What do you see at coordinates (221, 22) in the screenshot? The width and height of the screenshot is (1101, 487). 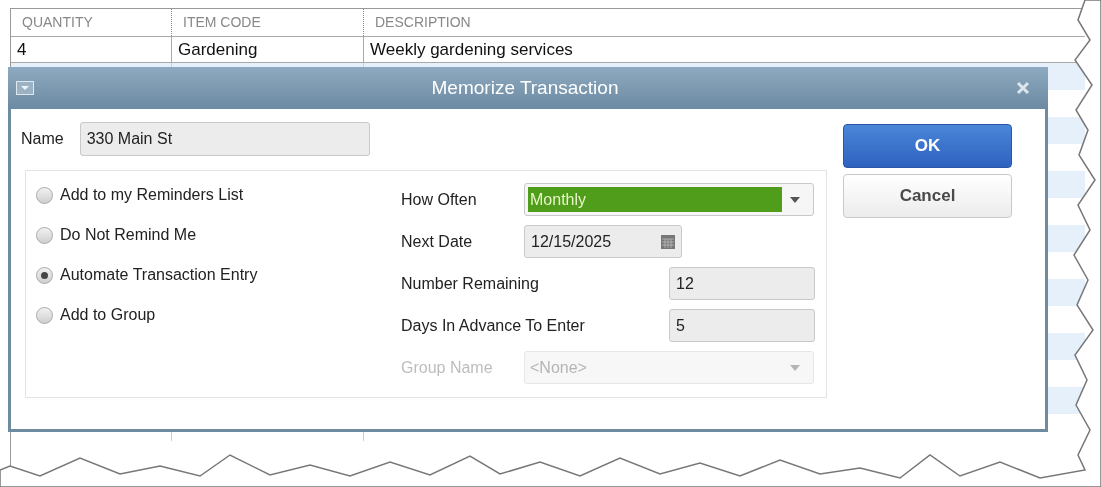 I see `column-header: ITEM CODE` at bounding box center [221, 22].